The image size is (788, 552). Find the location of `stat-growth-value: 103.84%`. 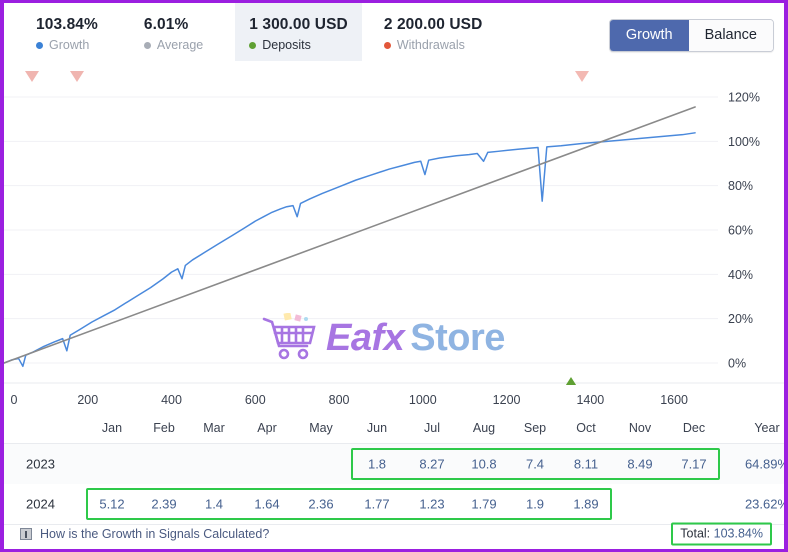

stat-growth-value: 103.84% is located at coordinates (67, 24).